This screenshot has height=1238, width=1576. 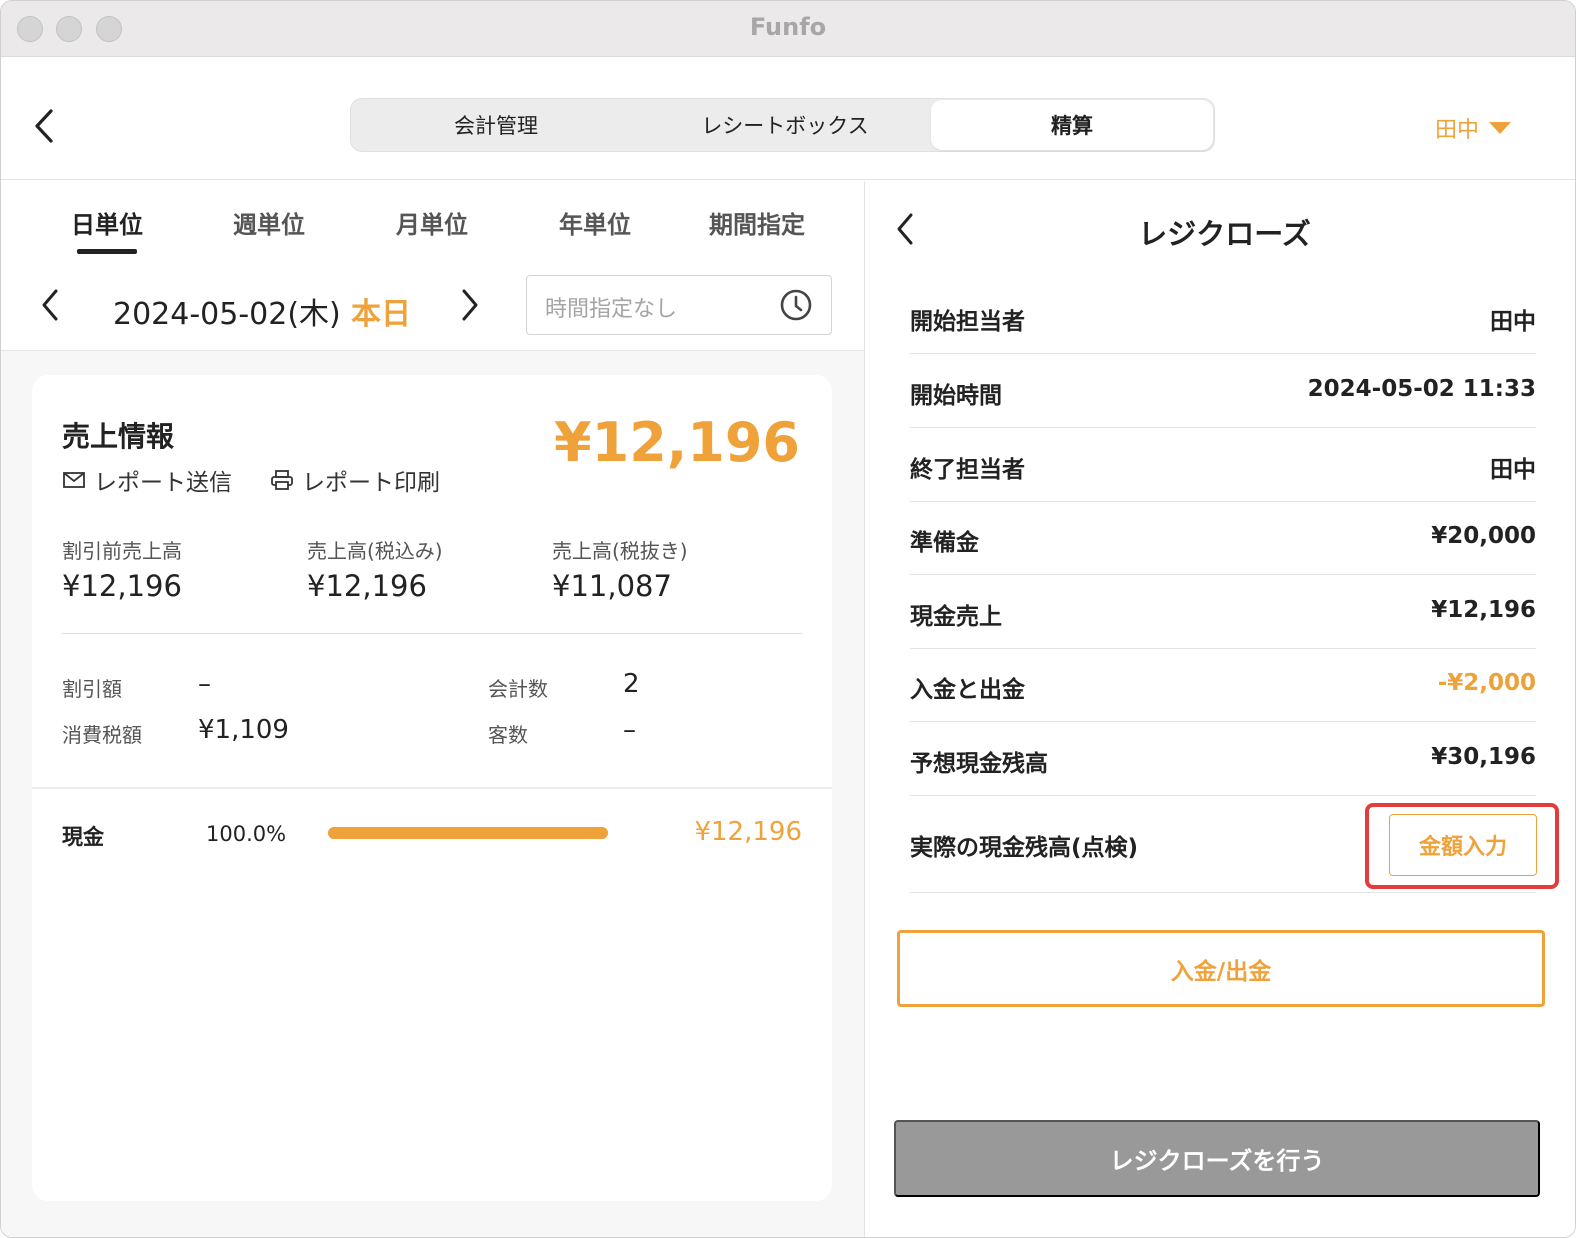 I want to click on info-row-start-staff: 開始担当者 田中, so click(x=1223, y=317).